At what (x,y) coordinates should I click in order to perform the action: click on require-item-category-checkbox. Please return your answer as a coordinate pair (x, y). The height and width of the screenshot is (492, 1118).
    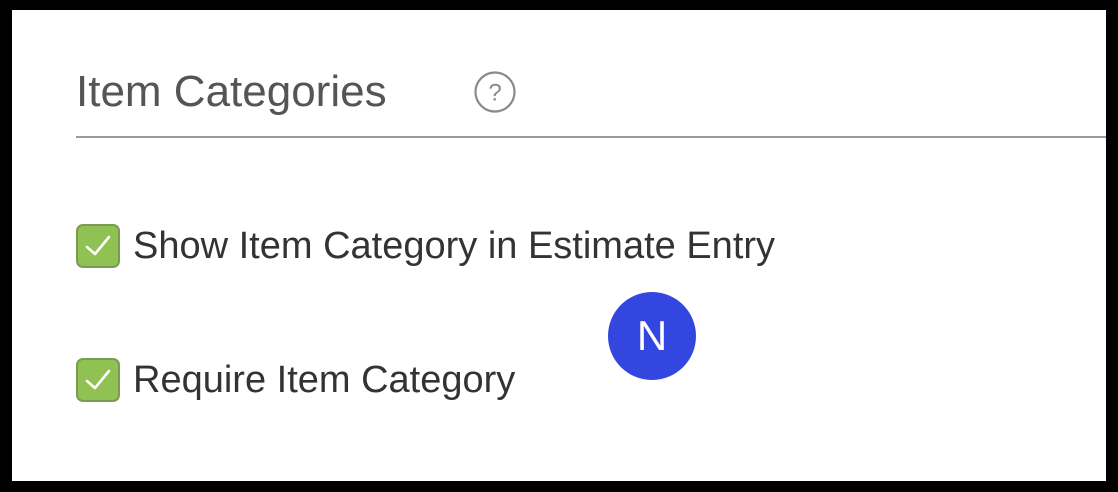
    Looking at the image, I should click on (98, 380).